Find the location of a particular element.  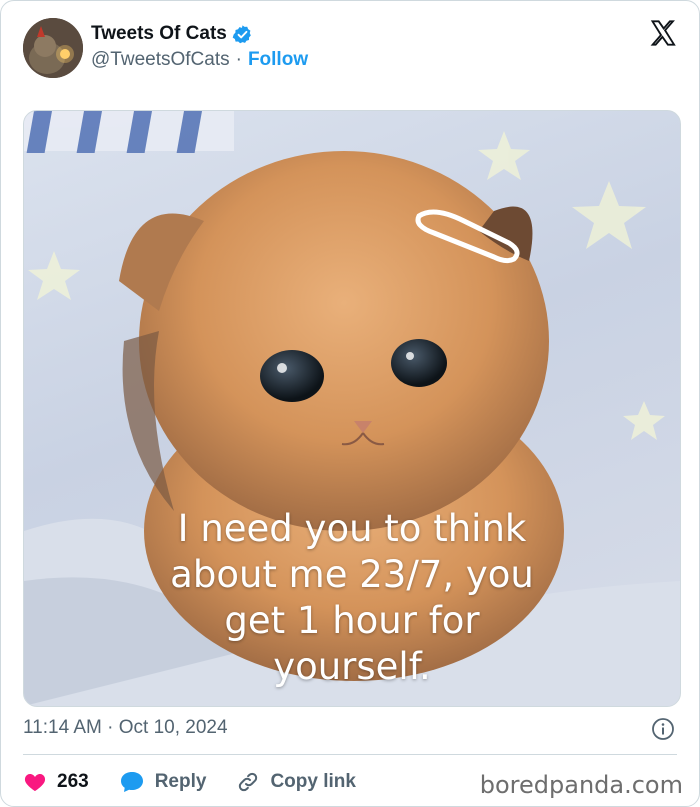

author-name-row: Tweets Of Cats is located at coordinates (172, 34).